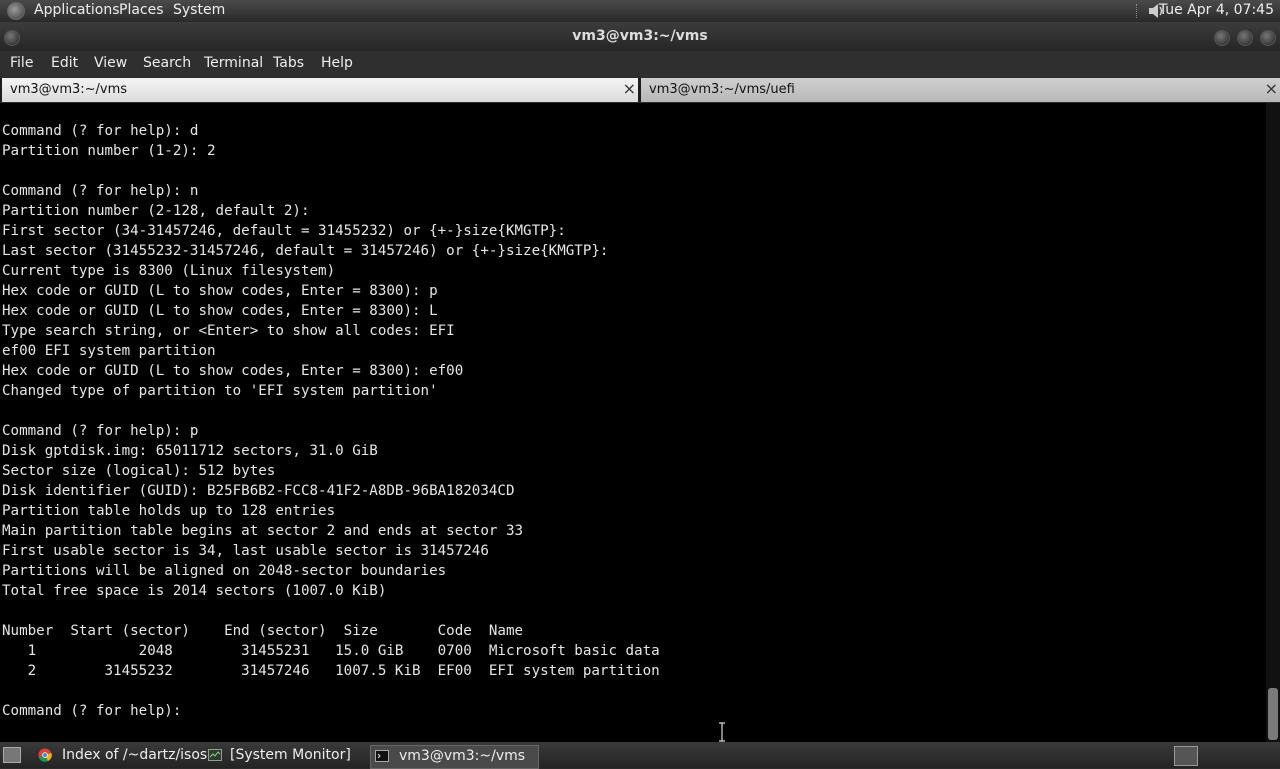  What do you see at coordinates (337, 63) in the screenshot?
I see `menu-help: Help` at bounding box center [337, 63].